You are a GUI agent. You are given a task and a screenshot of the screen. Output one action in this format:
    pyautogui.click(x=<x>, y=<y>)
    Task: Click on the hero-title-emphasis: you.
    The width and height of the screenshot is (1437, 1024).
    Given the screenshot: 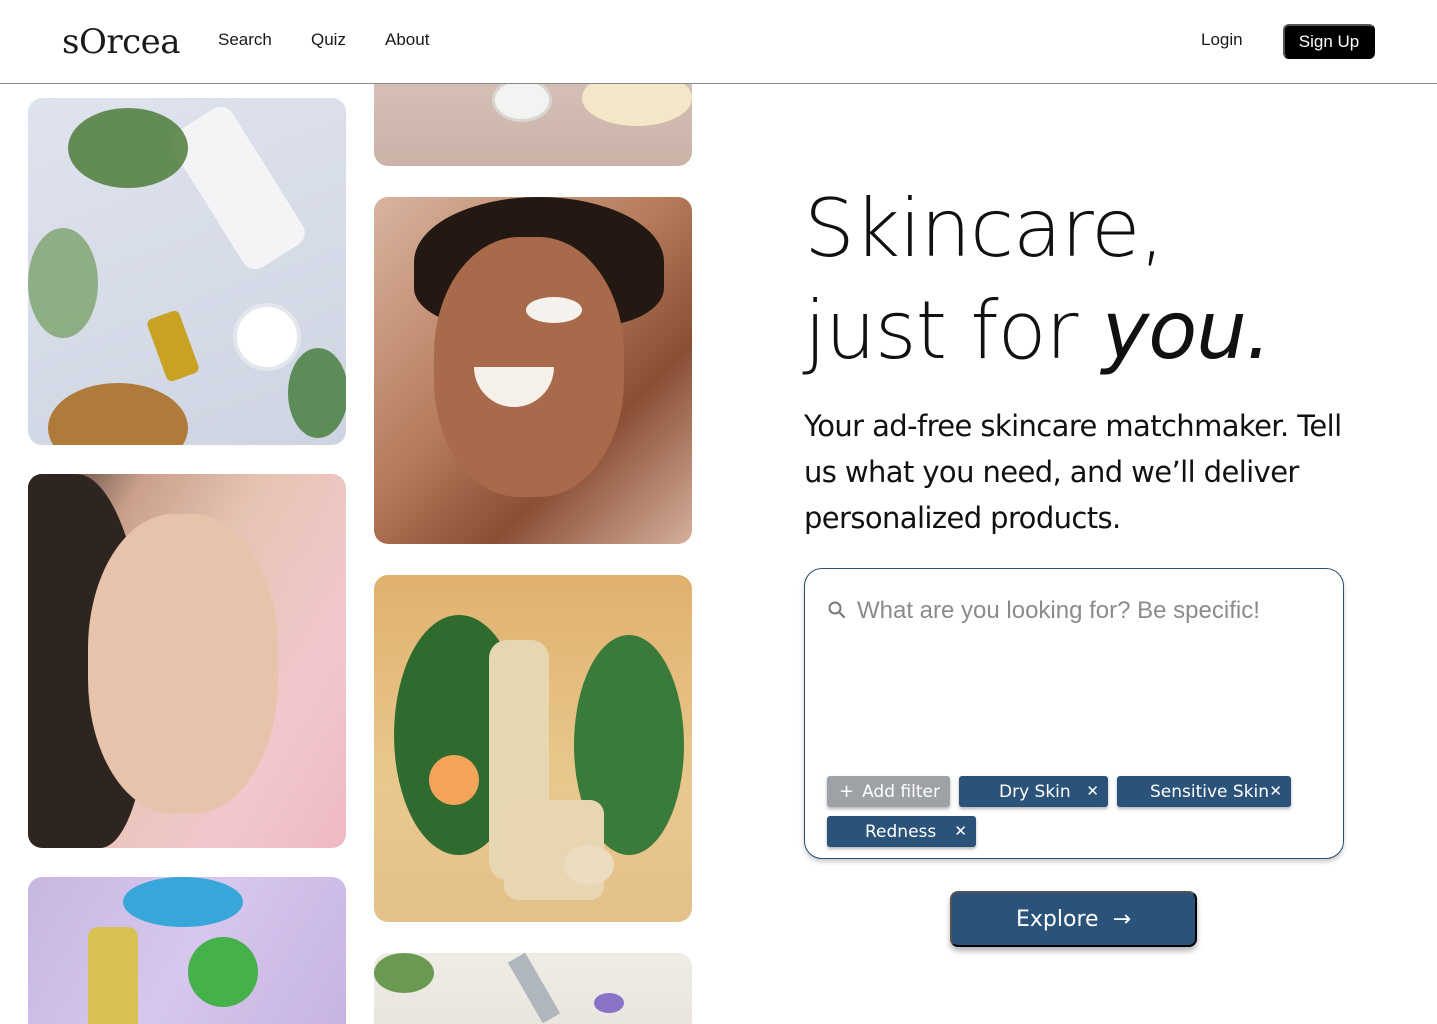 What is the action you would take?
    pyautogui.click(x=1186, y=330)
    